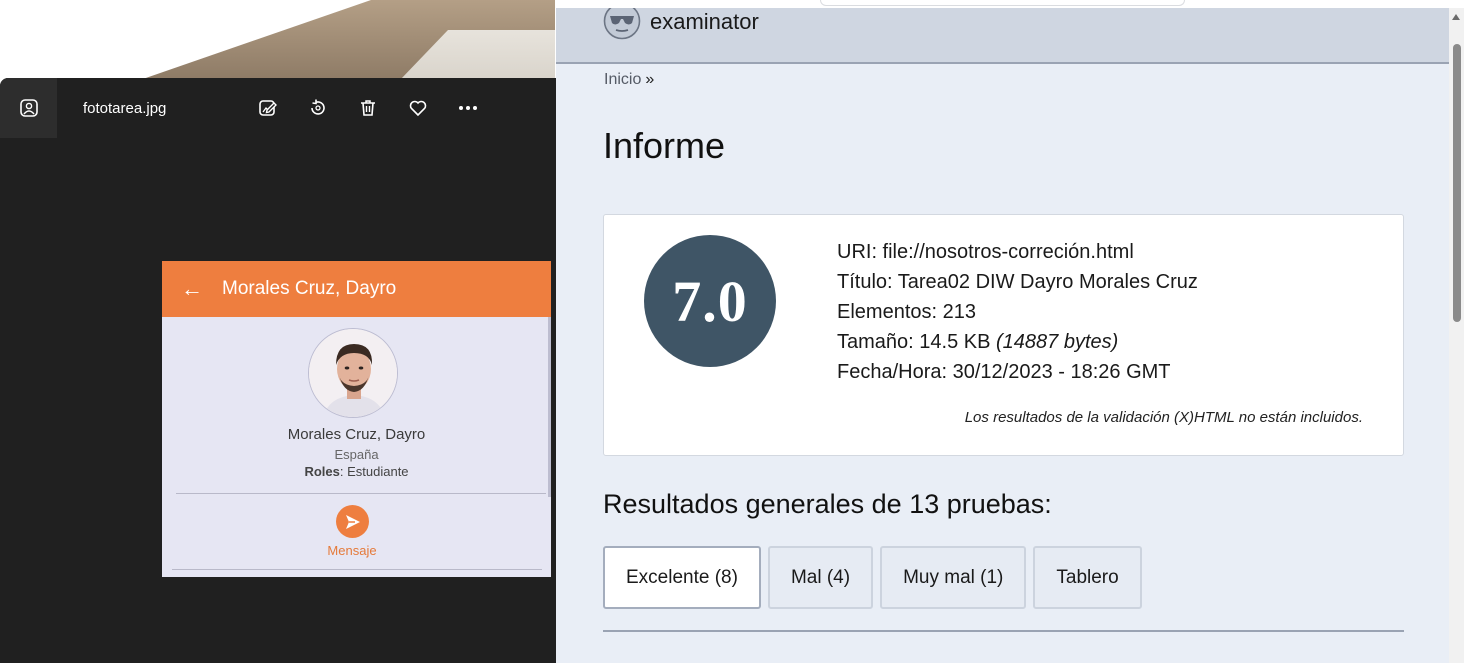 The width and height of the screenshot is (1464, 663). What do you see at coordinates (309, 288) in the screenshot?
I see `photo-header-title: Morales Cruz, Dayro` at bounding box center [309, 288].